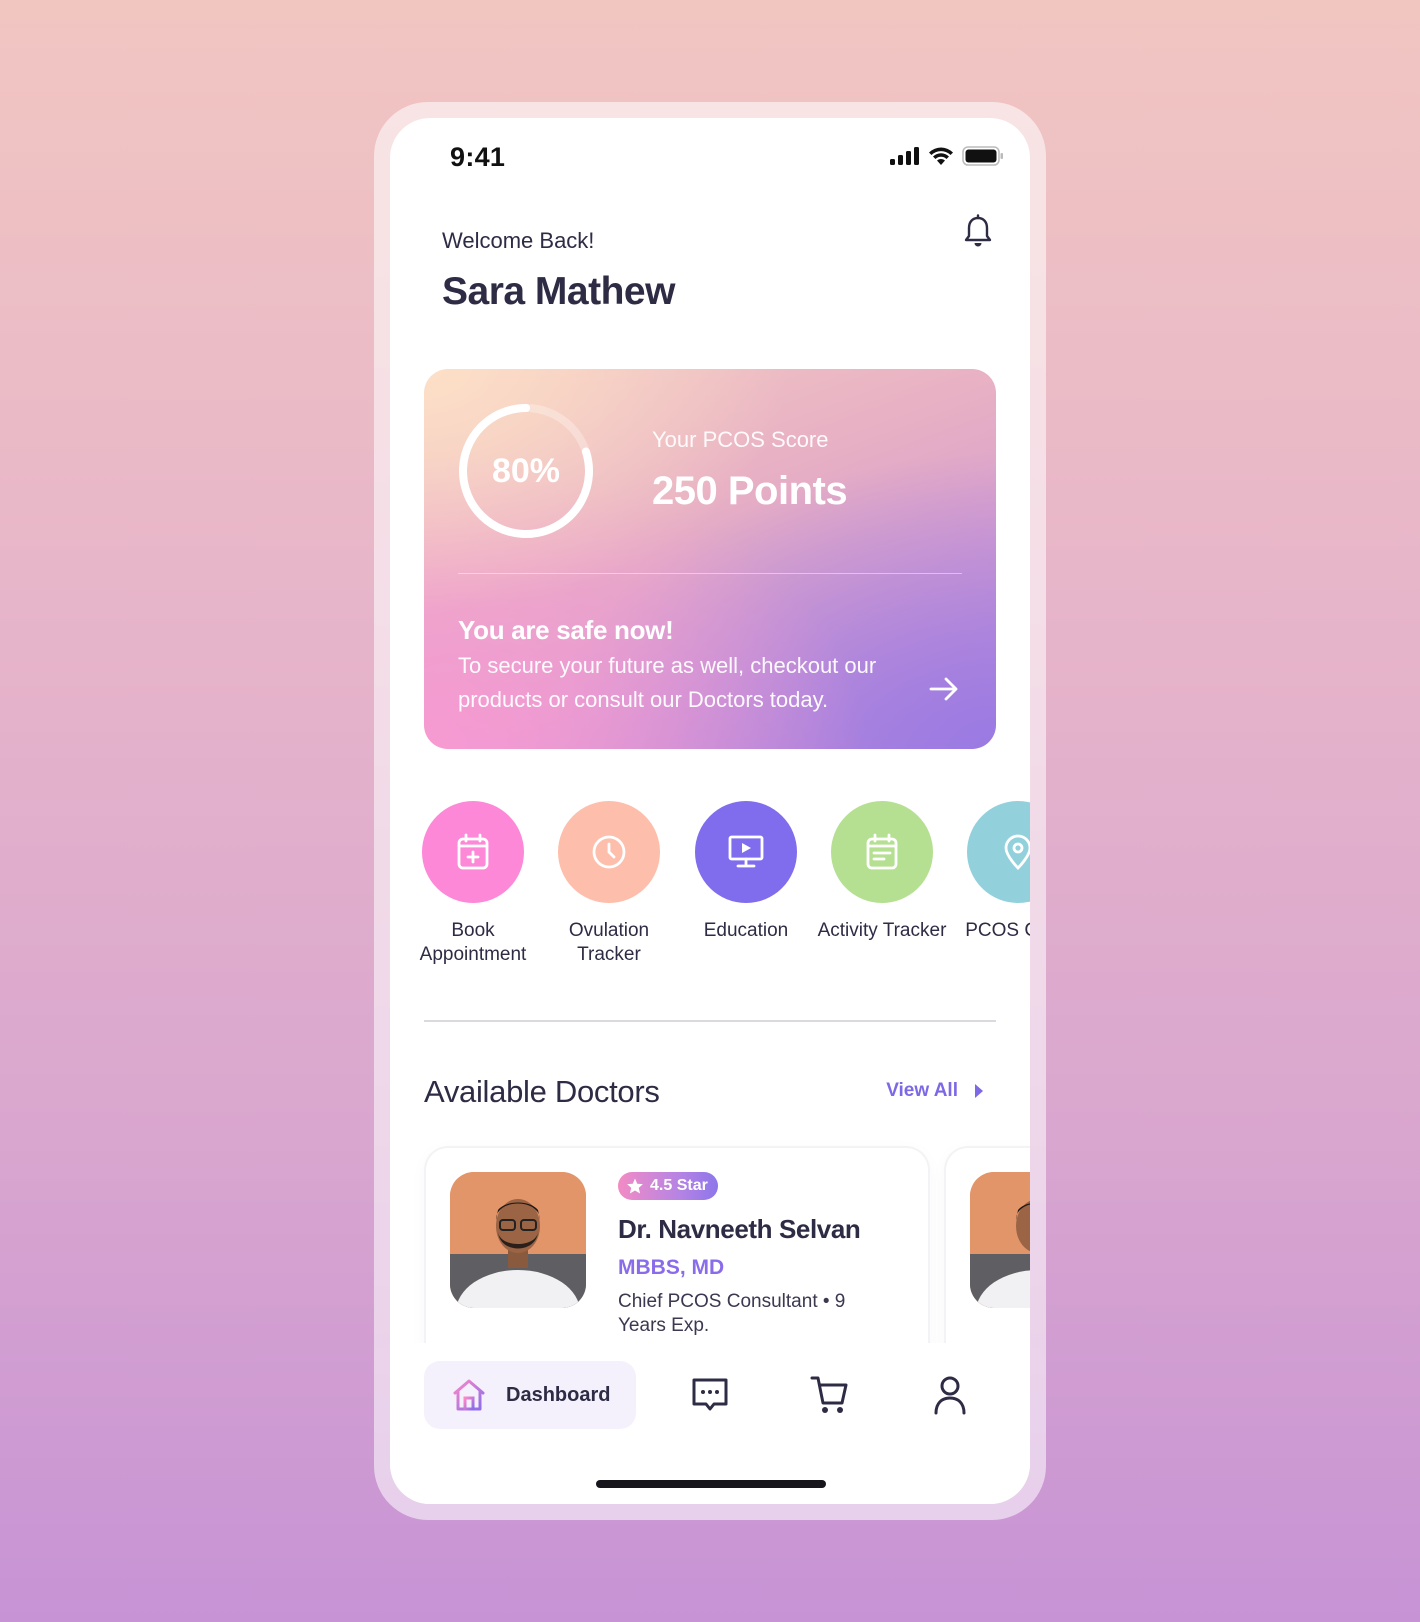  I want to click on home-indicator, so click(711, 1484).